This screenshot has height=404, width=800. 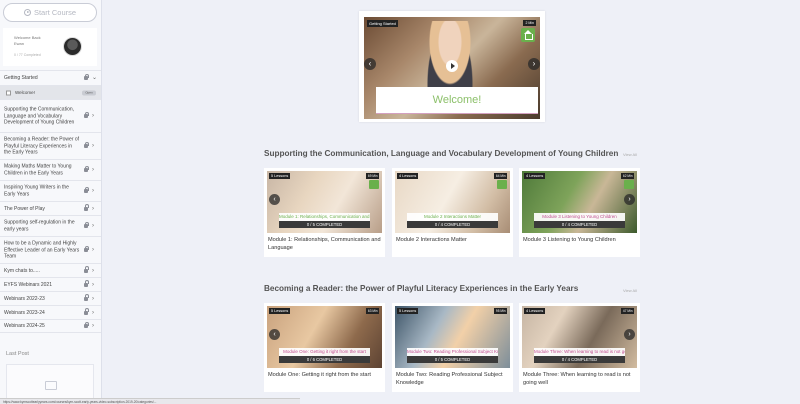 I want to click on start-course-button: Start Course, so click(x=50, y=12).